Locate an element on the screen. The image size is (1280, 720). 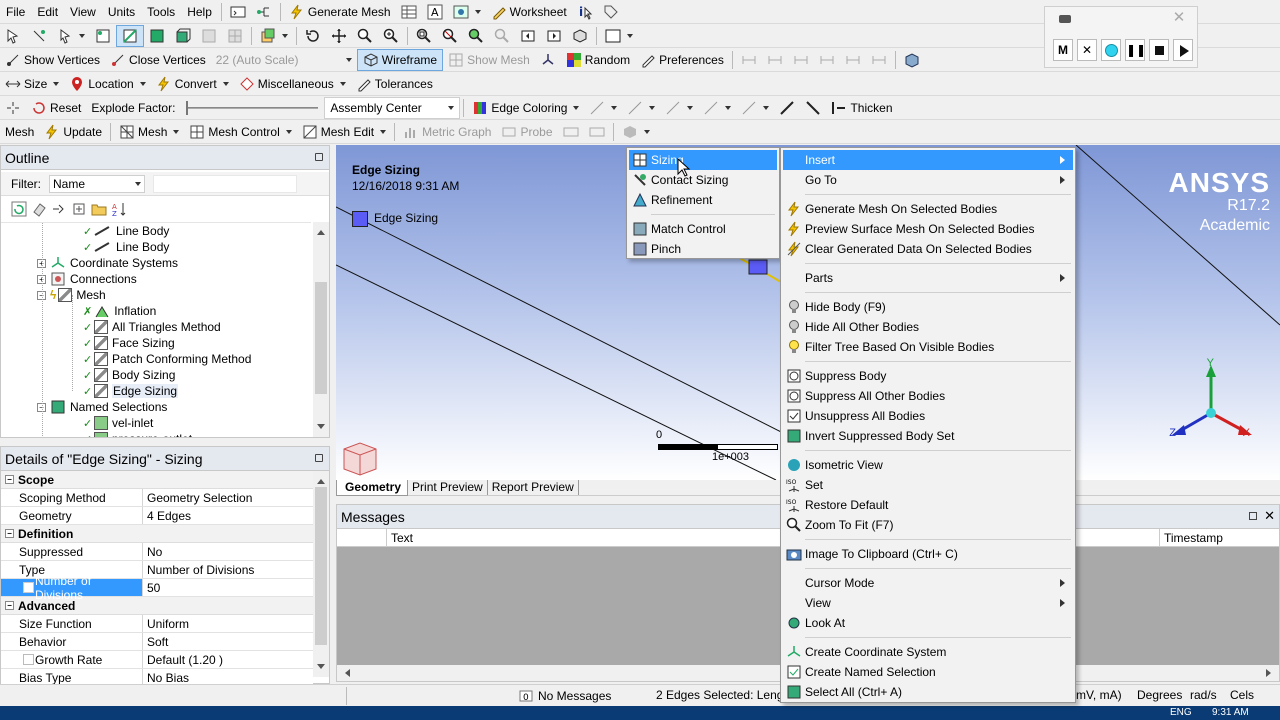
edge-style-1-dropdown is located at coordinates (603, 108).